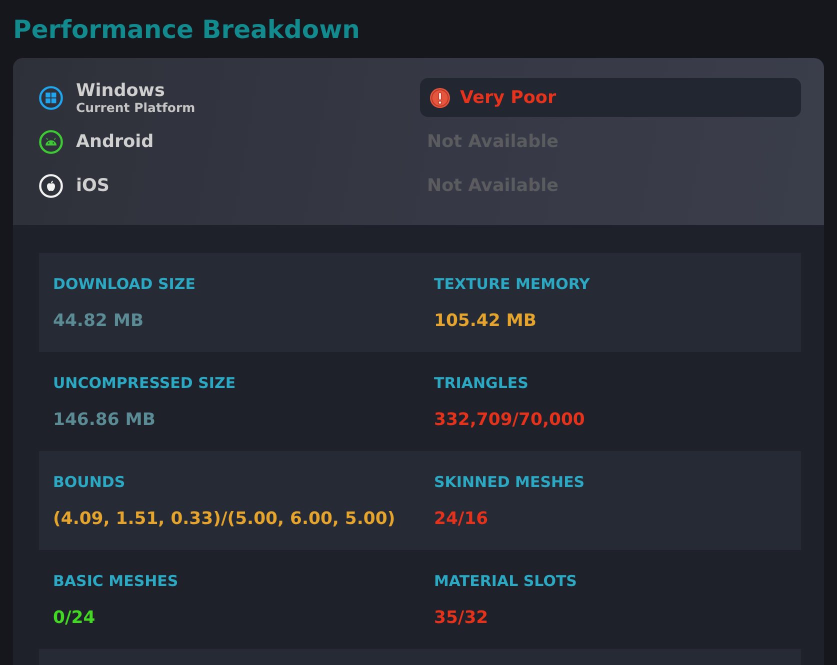 This screenshot has height=665, width=837. I want to click on stat-label: SKINNED MESHES, so click(509, 482).